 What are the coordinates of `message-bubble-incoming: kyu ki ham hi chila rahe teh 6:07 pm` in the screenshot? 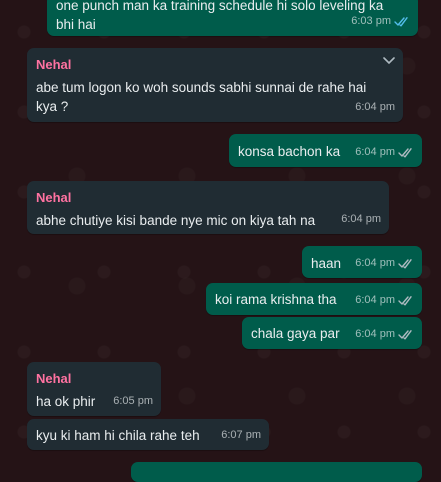 It's located at (148, 434).